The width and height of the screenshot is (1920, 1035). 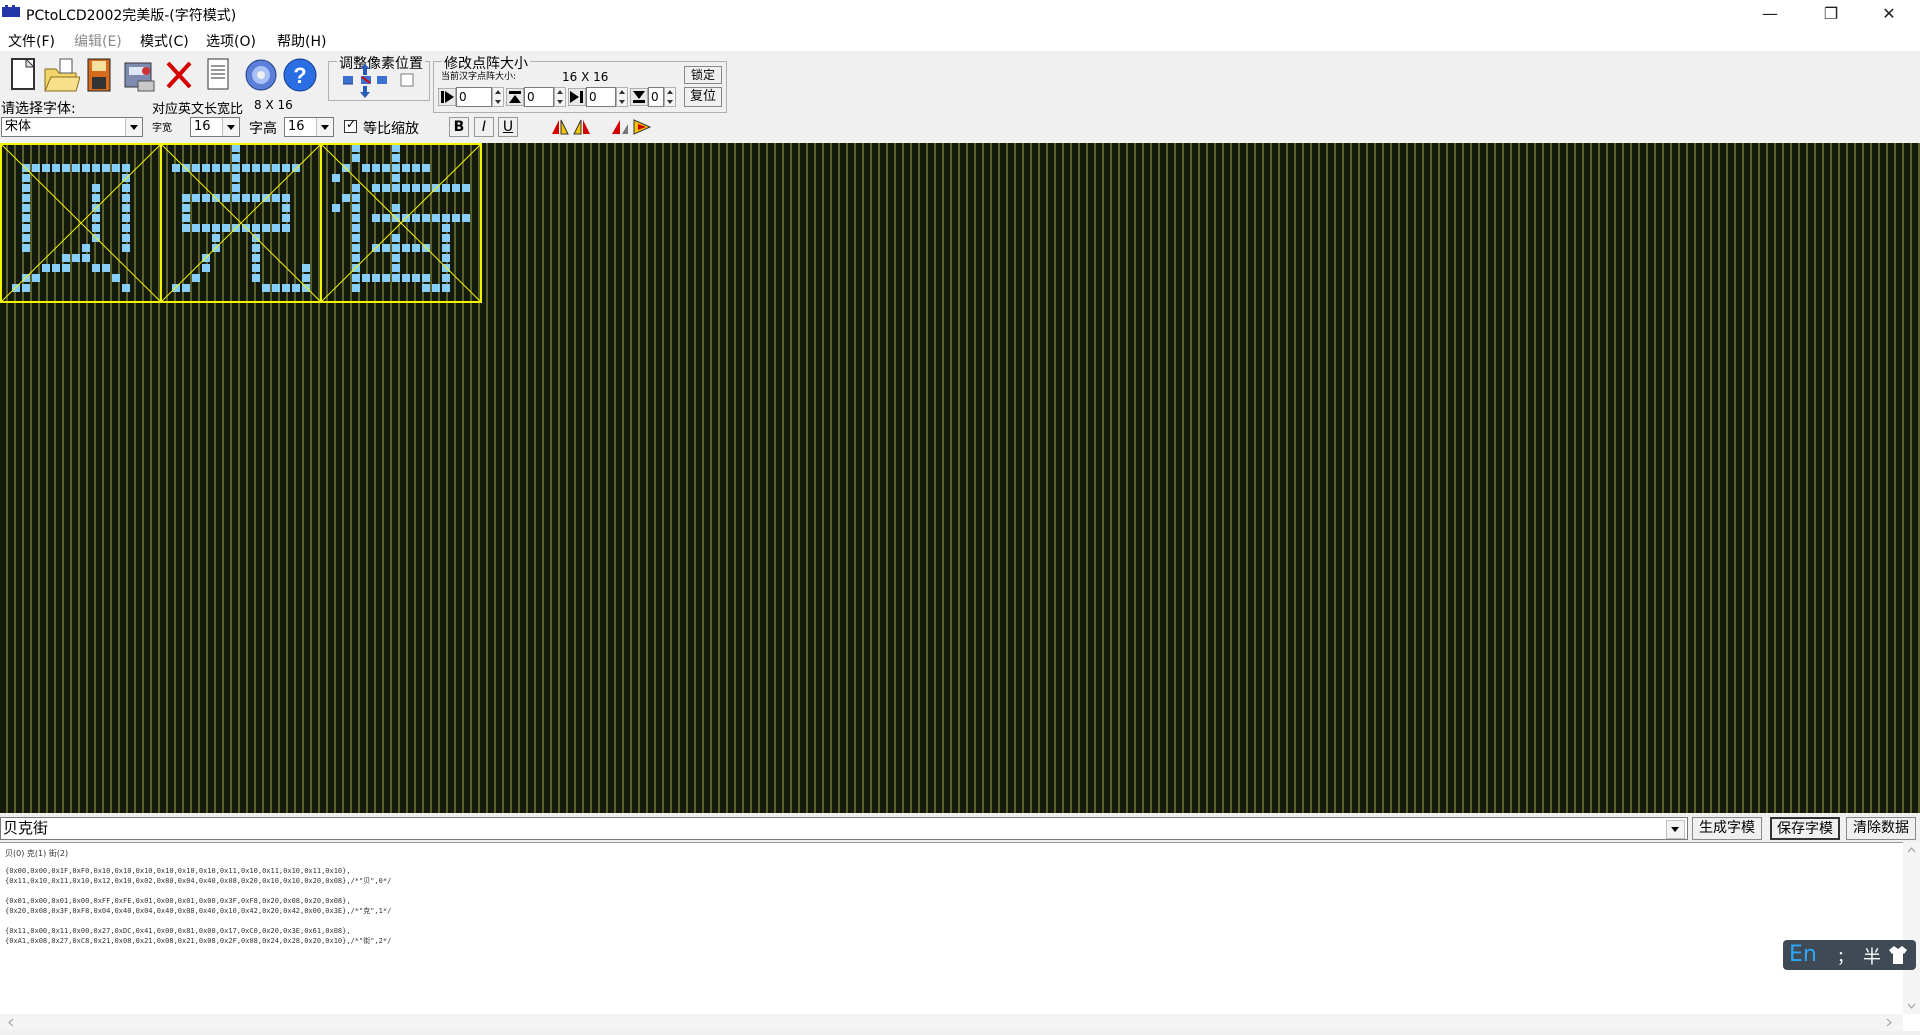 I want to click on proportional-checkbox, so click(x=350, y=125).